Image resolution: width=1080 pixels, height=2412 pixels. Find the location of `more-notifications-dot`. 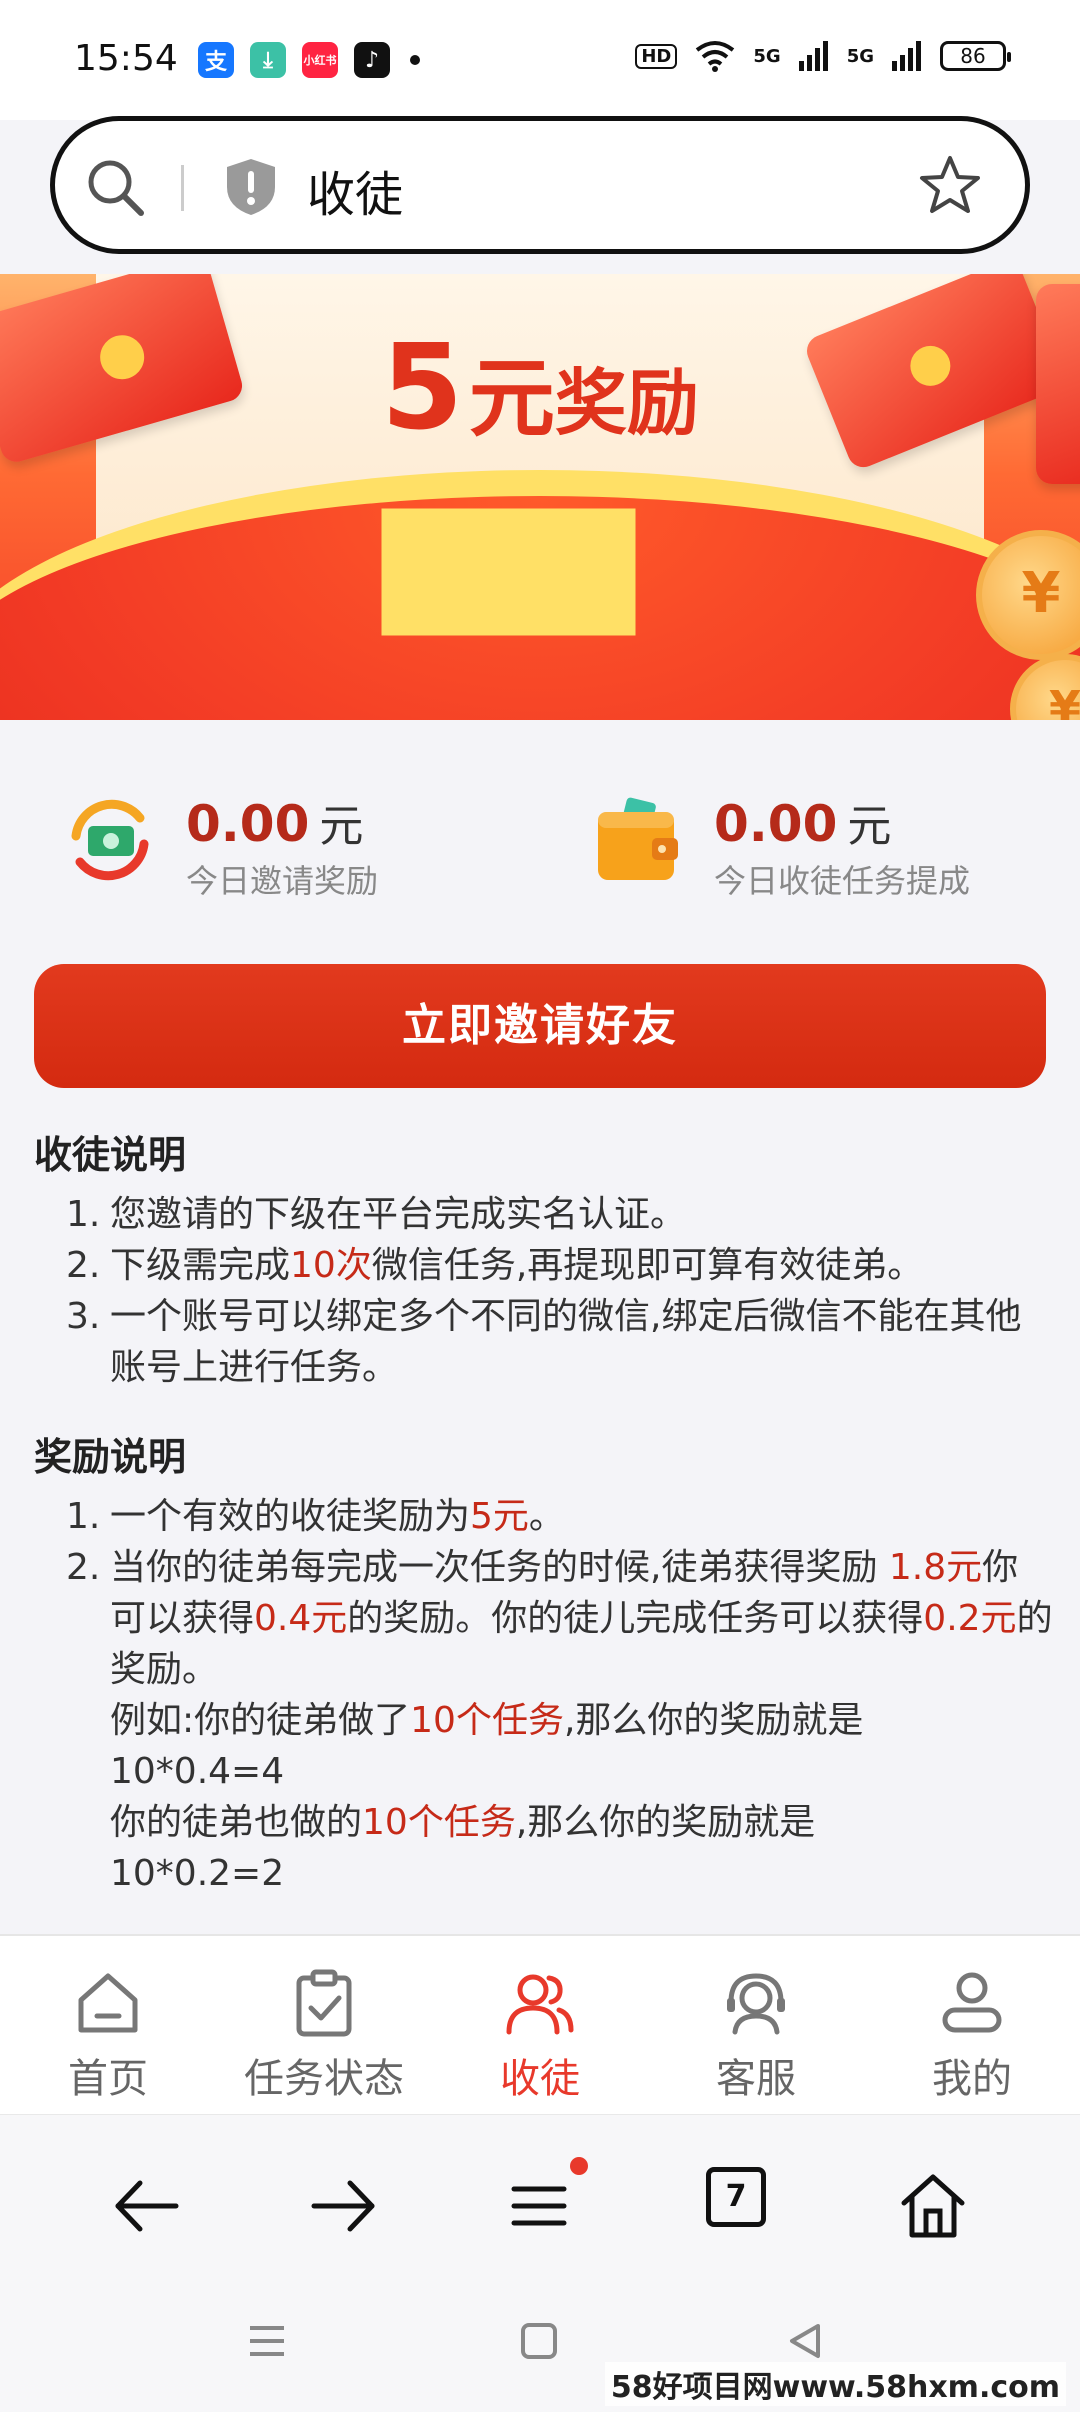

more-notifications-dot is located at coordinates (415, 60).